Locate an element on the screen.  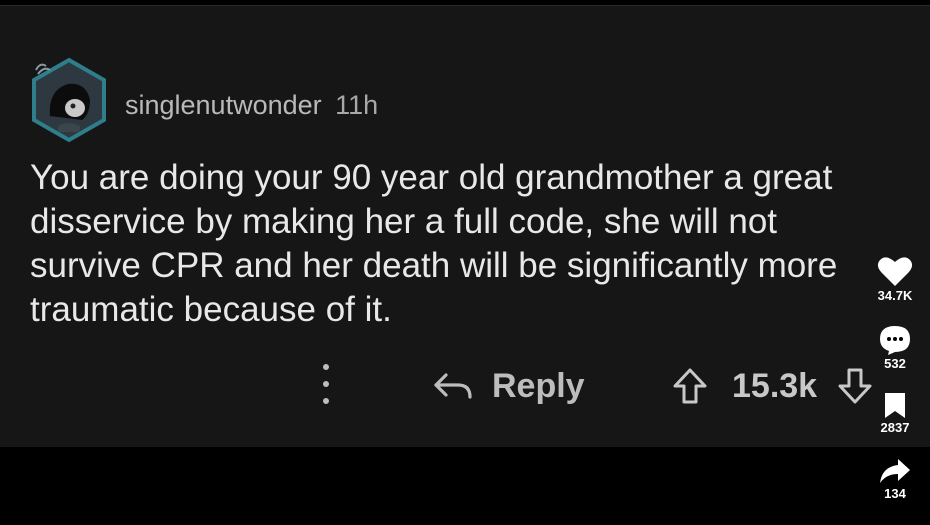
like-action: 34.7K is located at coordinates (895, 278).